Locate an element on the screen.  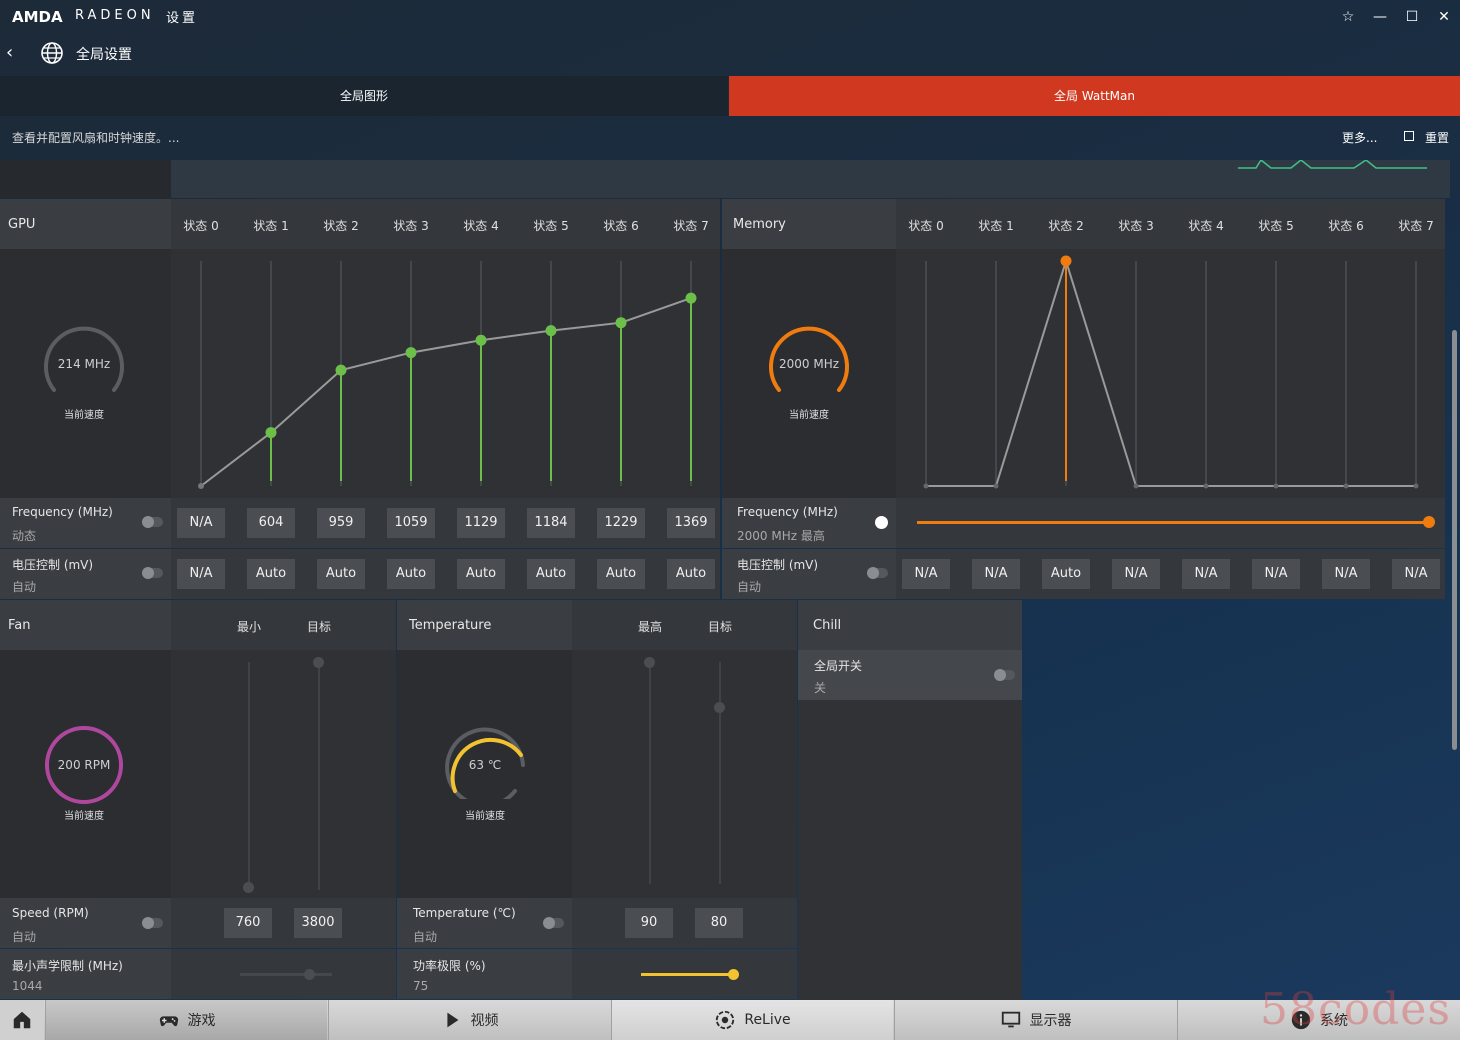
back-icon: ‹ is located at coordinates (9, 52).